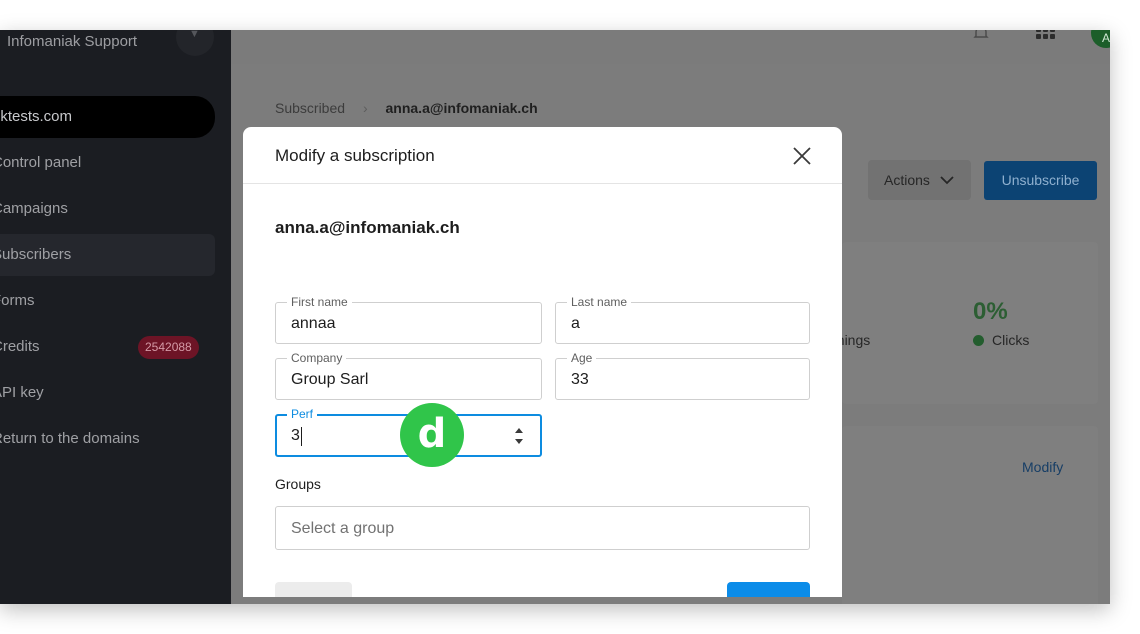 This screenshot has height=634, width=1140. Describe the element at coordinates (36, 116) in the screenshot. I see `sidebar-domain-label: nktests.com` at that location.